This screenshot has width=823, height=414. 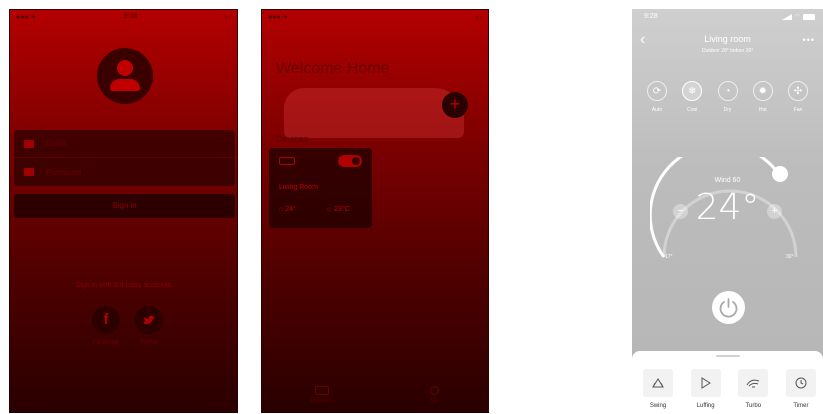 What do you see at coordinates (669, 257) in the screenshot?
I see `min-temp-label: 17°` at bounding box center [669, 257].